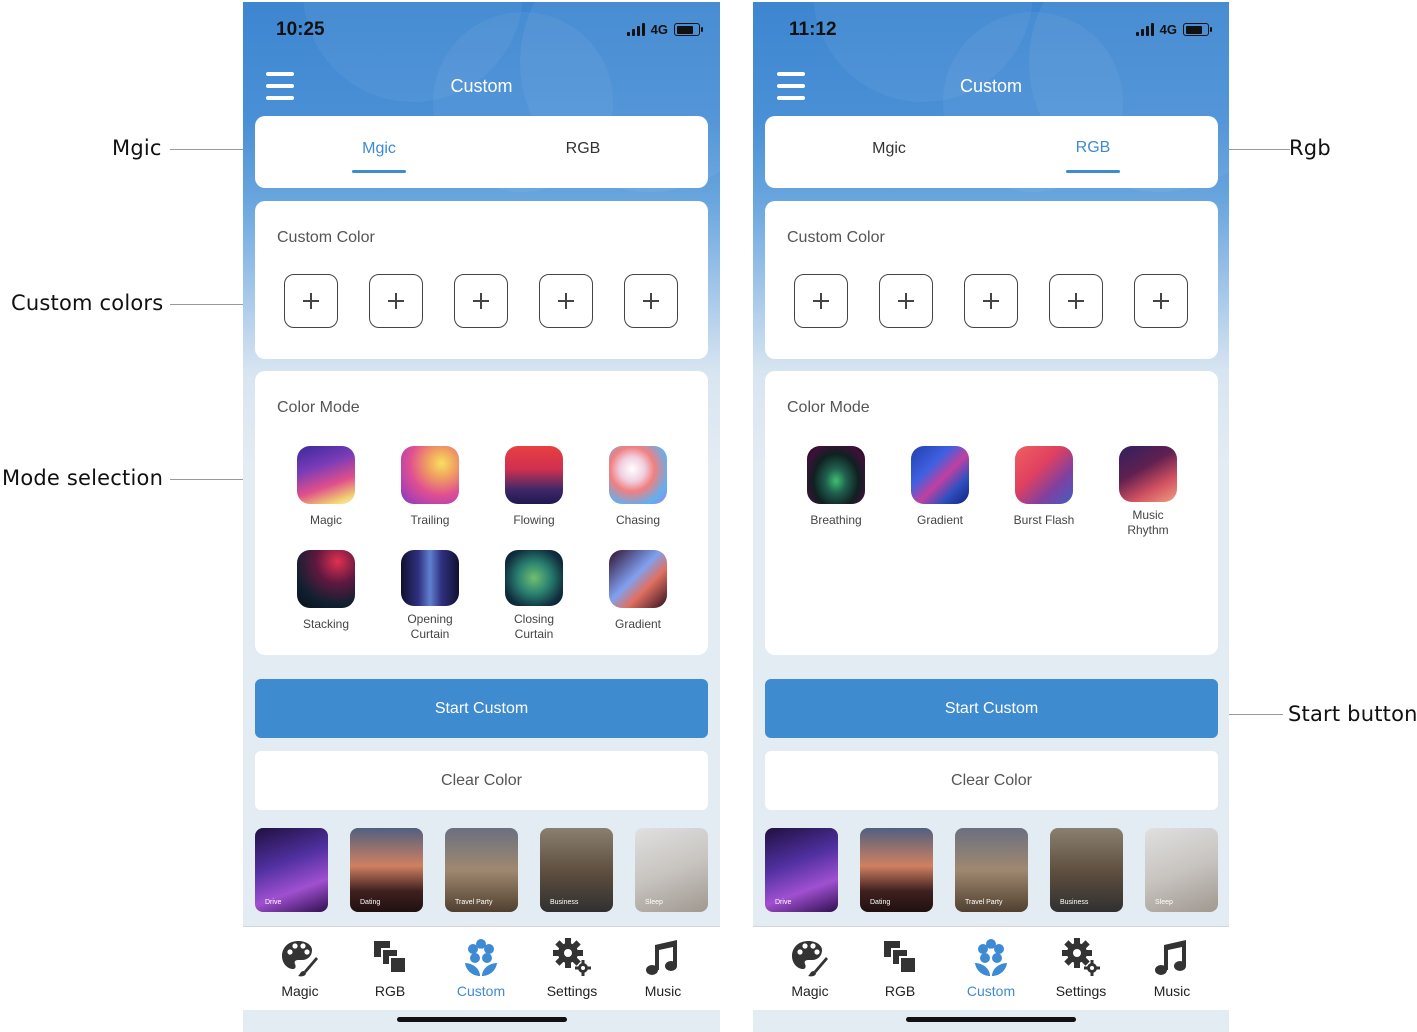 Image resolution: width=1417 pixels, height=1032 pixels. I want to click on flowing-mode-icon, so click(534, 475).